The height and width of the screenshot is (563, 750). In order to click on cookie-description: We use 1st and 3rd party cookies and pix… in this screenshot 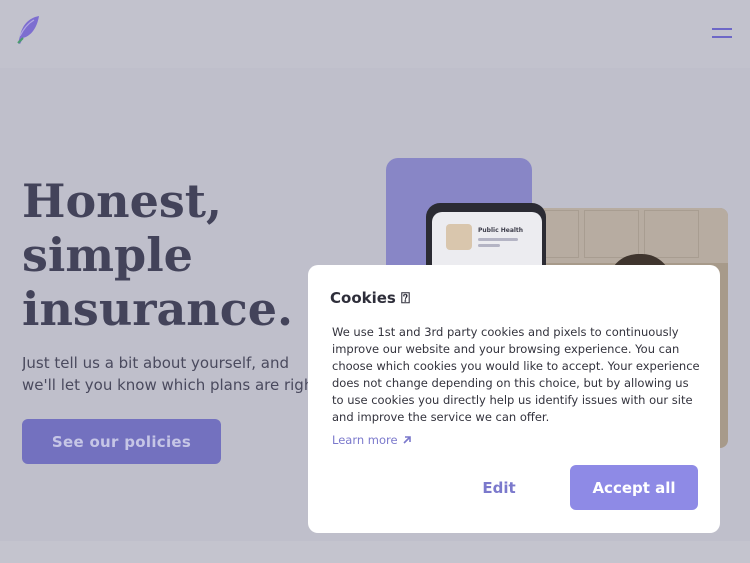, I will do `click(516, 374)`.